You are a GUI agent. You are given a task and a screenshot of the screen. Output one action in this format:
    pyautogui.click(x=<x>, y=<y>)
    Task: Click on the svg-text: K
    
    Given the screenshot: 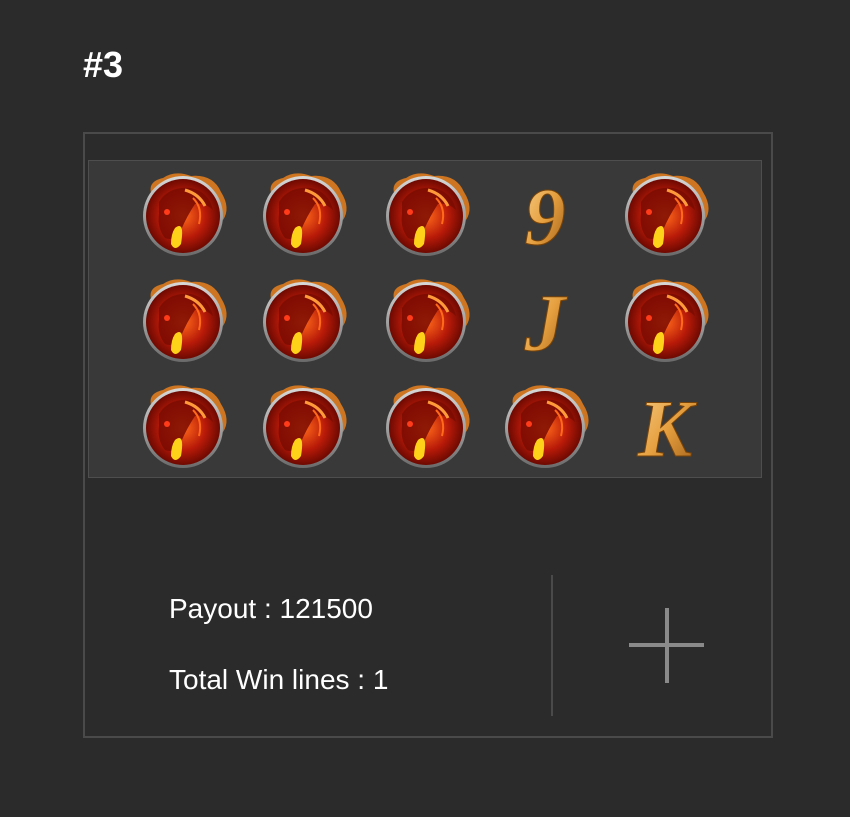 What is the action you would take?
    pyautogui.click(x=667, y=427)
    